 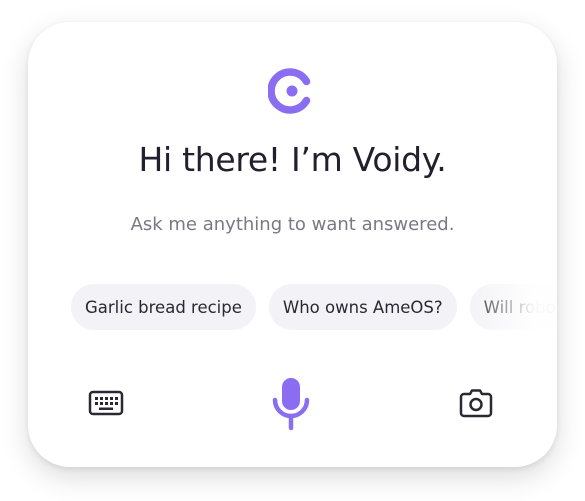 I want to click on keyboard-icon, so click(x=106, y=403).